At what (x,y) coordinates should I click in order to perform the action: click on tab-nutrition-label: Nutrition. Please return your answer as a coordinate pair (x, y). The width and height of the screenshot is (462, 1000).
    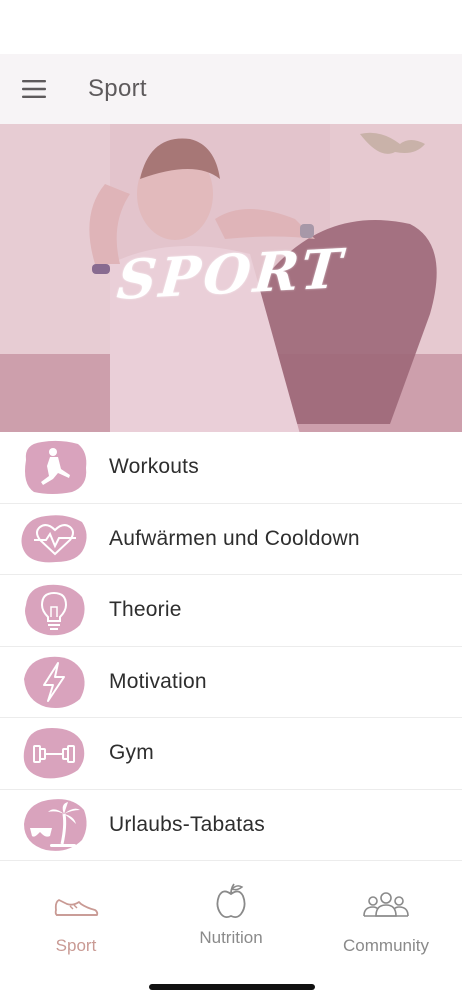
    Looking at the image, I should click on (231, 937).